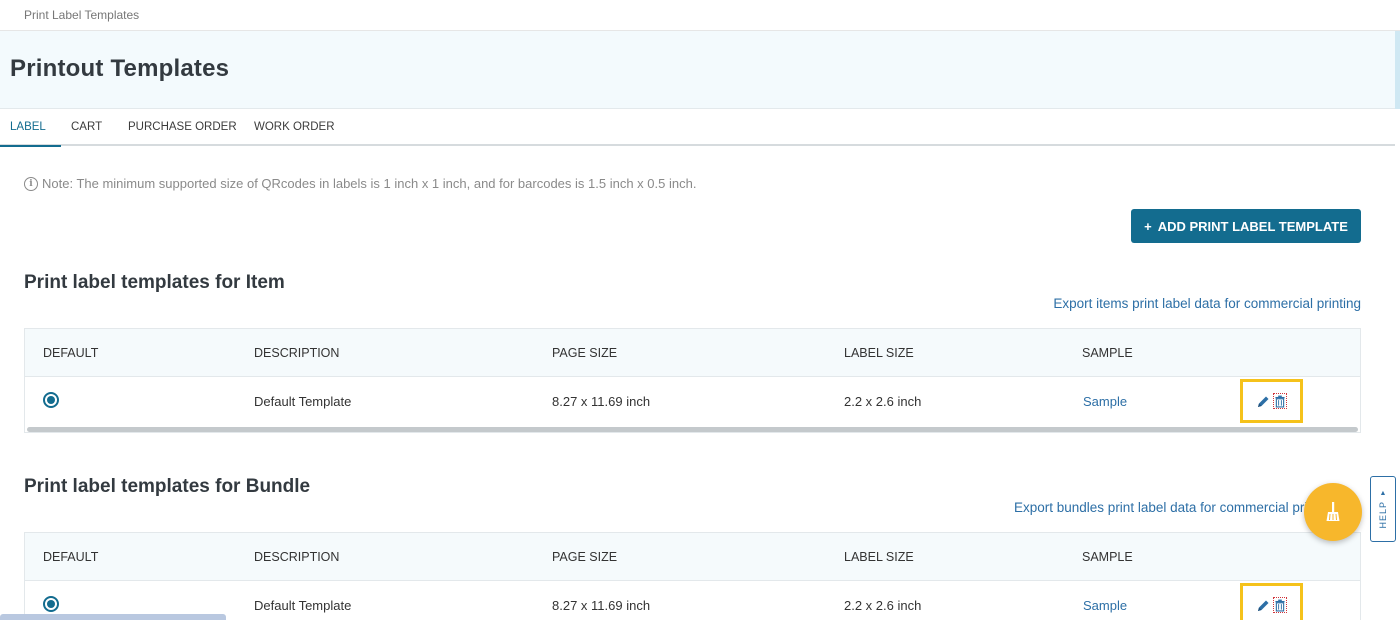 The width and height of the screenshot is (1400, 620). Describe the element at coordinates (697, 70) in the screenshot. I see `page-header: Printout Templates` at that location.